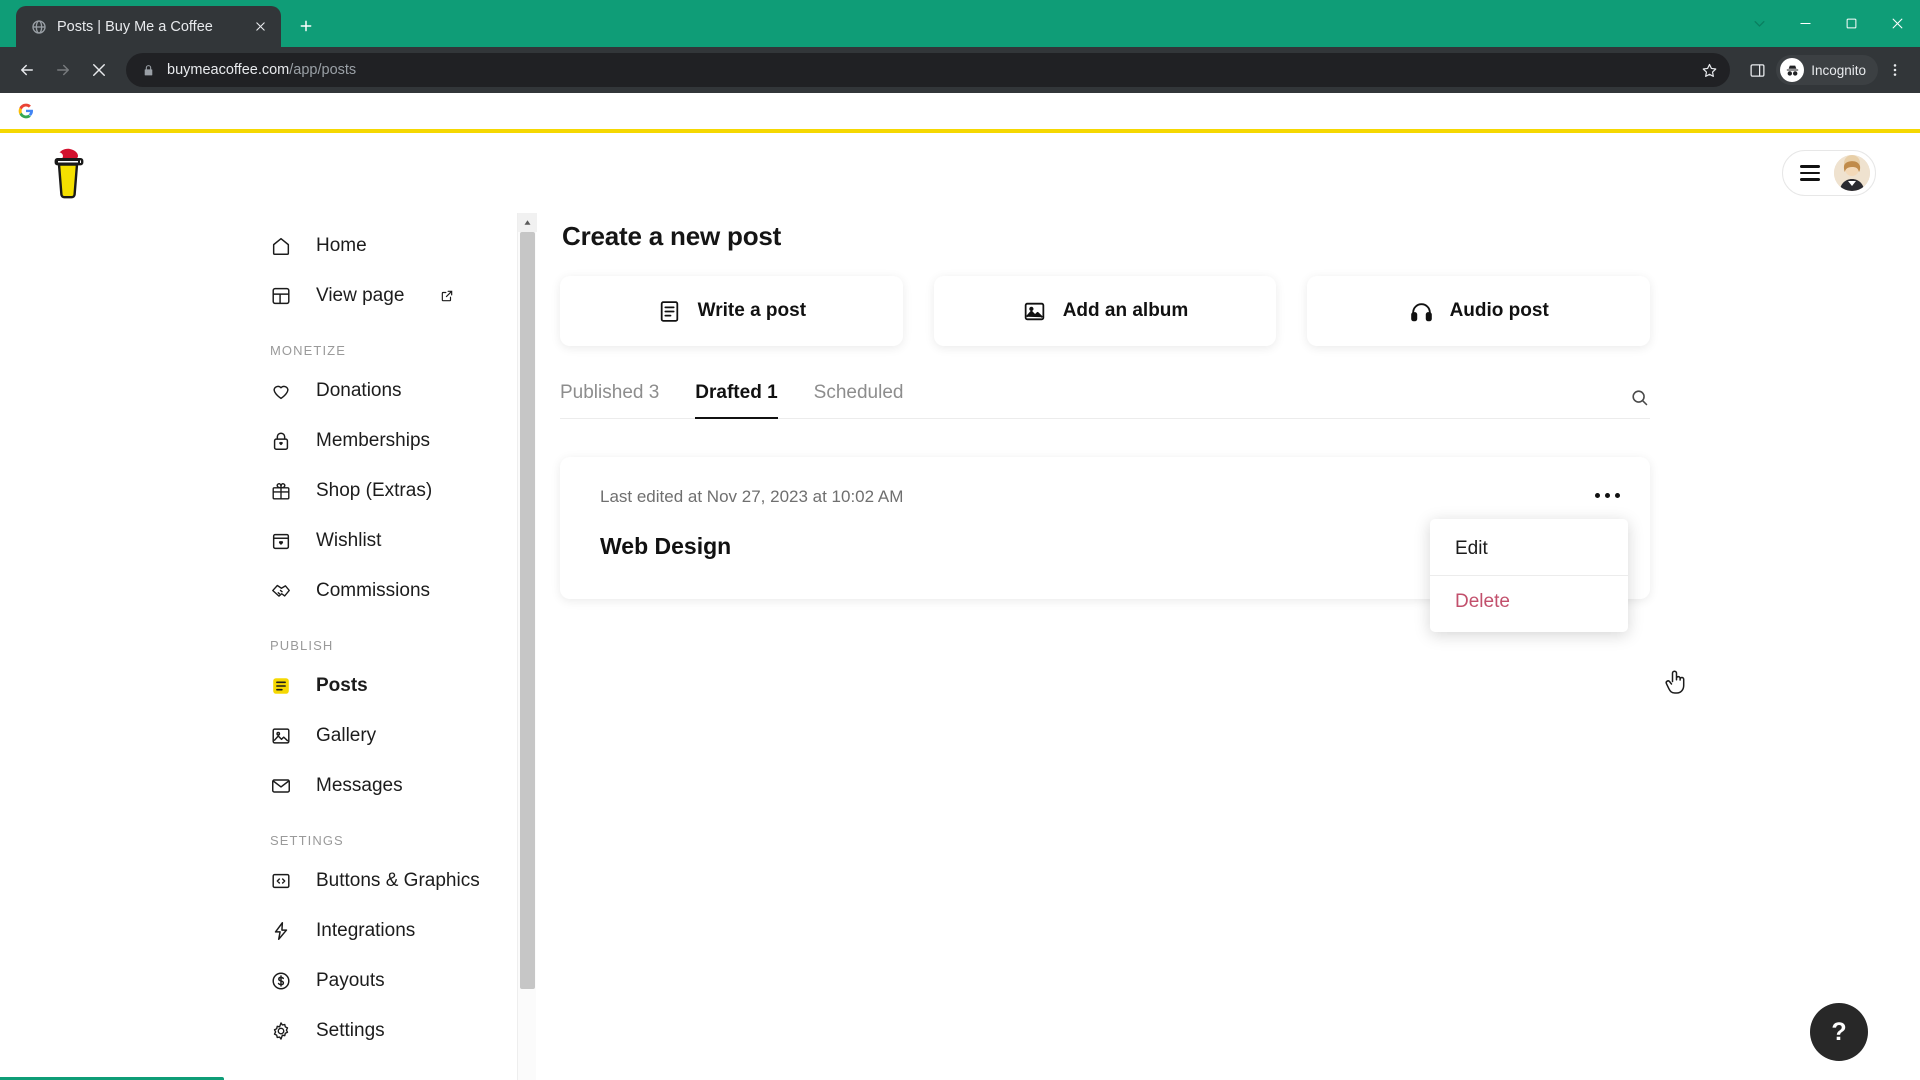  I want to click on home-icon, so click(281, 246).